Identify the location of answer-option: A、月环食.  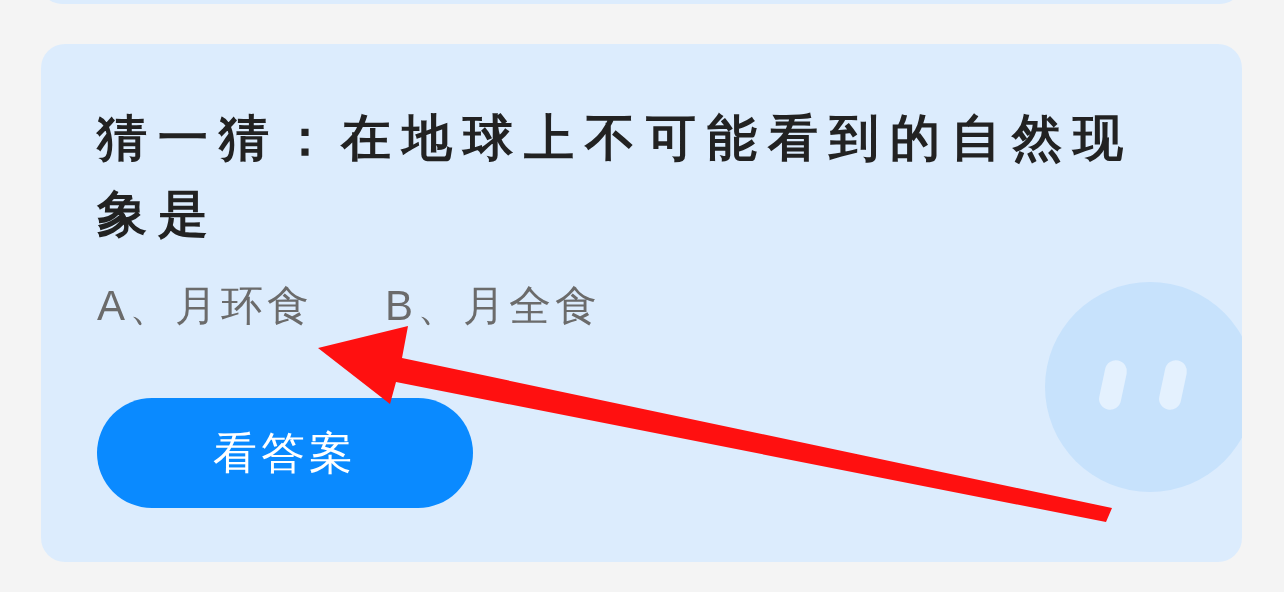
(205, 306).